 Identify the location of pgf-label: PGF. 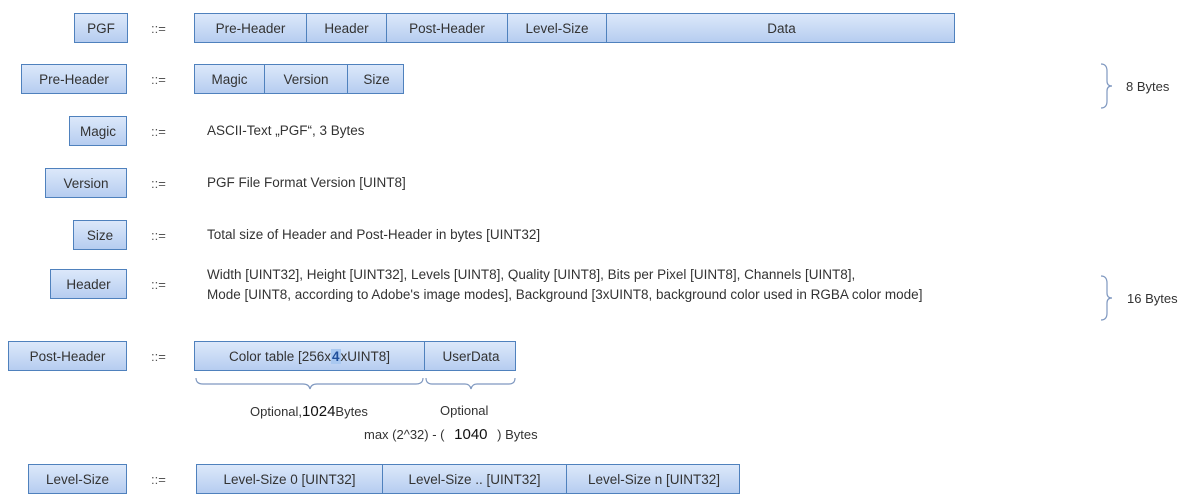
(101, 28).